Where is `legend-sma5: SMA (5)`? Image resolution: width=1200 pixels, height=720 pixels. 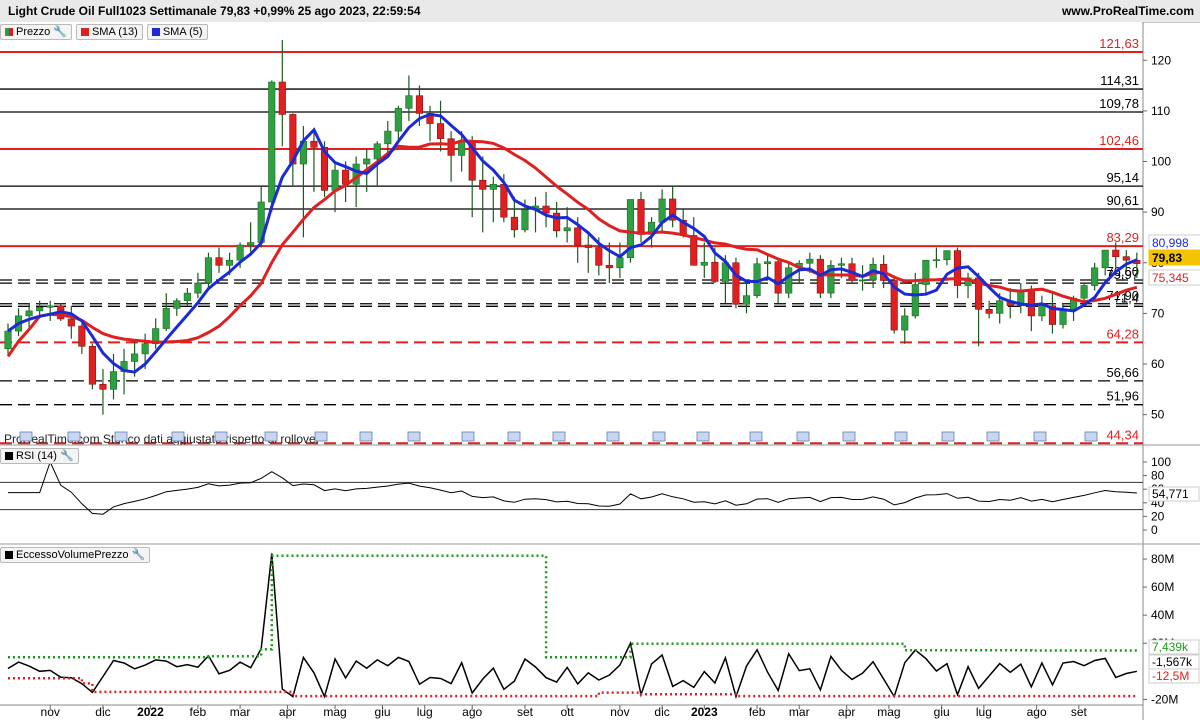
legend-sma5: SMA (5) is located at coordinates (177, 31).